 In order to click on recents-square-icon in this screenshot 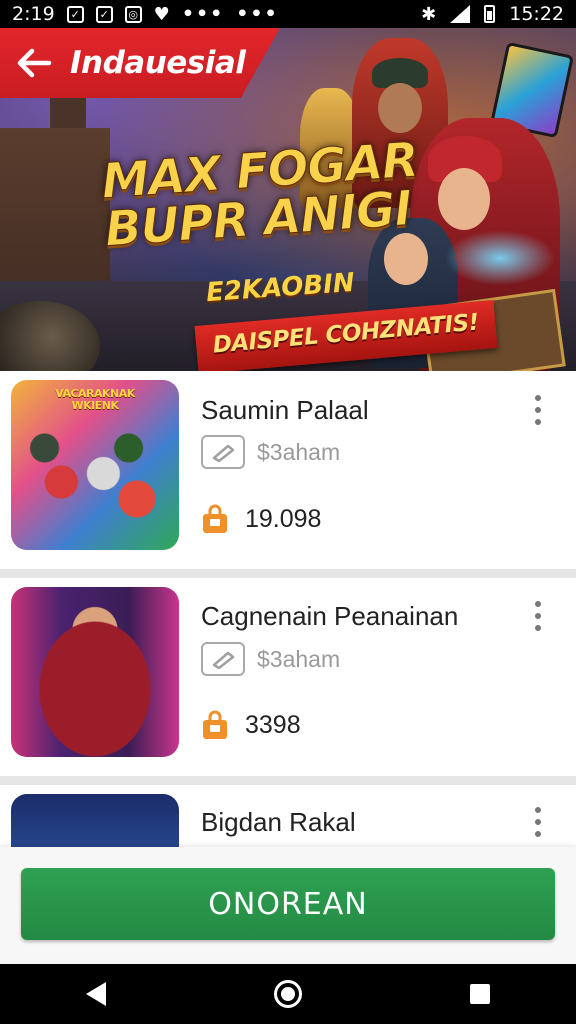, I will do `click(480, 994)`.